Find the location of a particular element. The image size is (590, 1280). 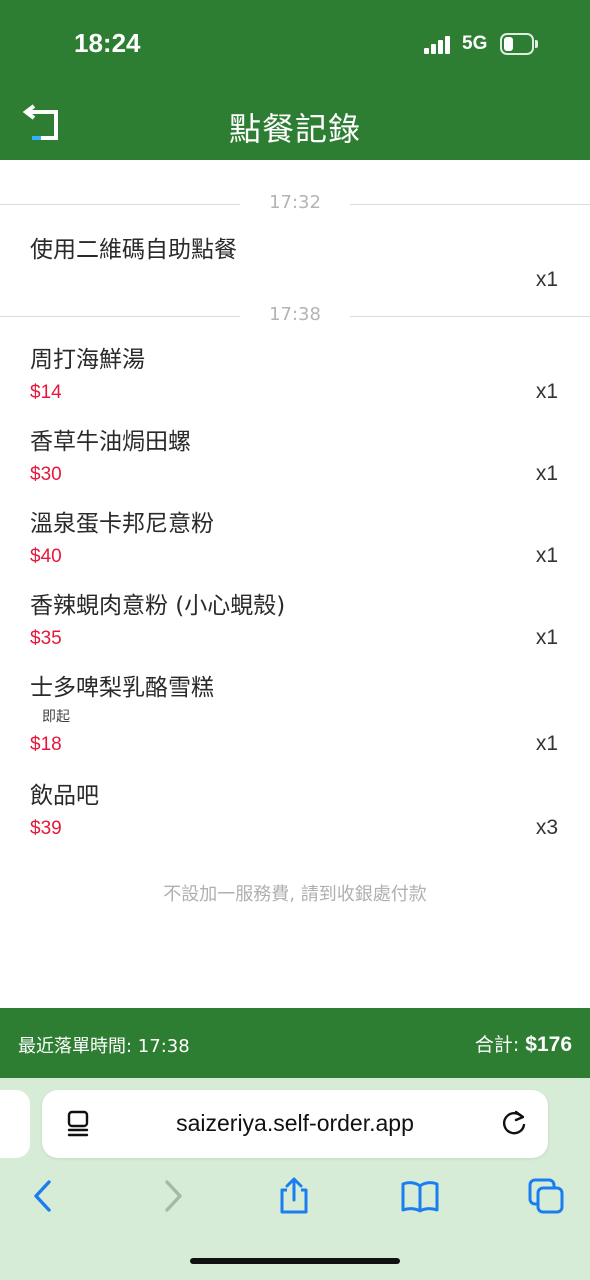

item-price: $35 is located at coordinates (46, 638).